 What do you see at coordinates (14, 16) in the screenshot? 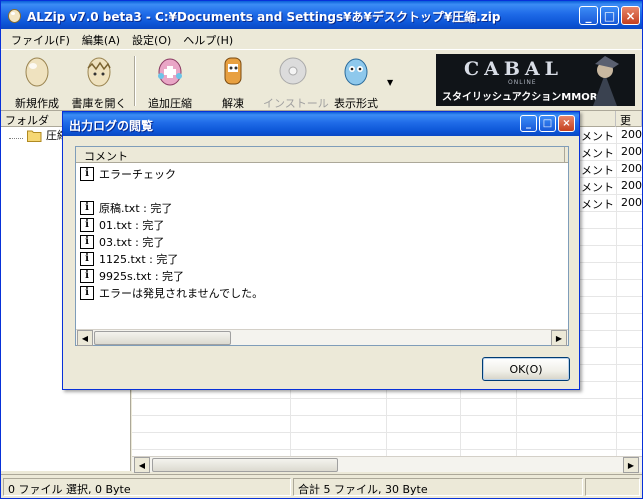
I see `app-icon` at bounding box center [14, 16].